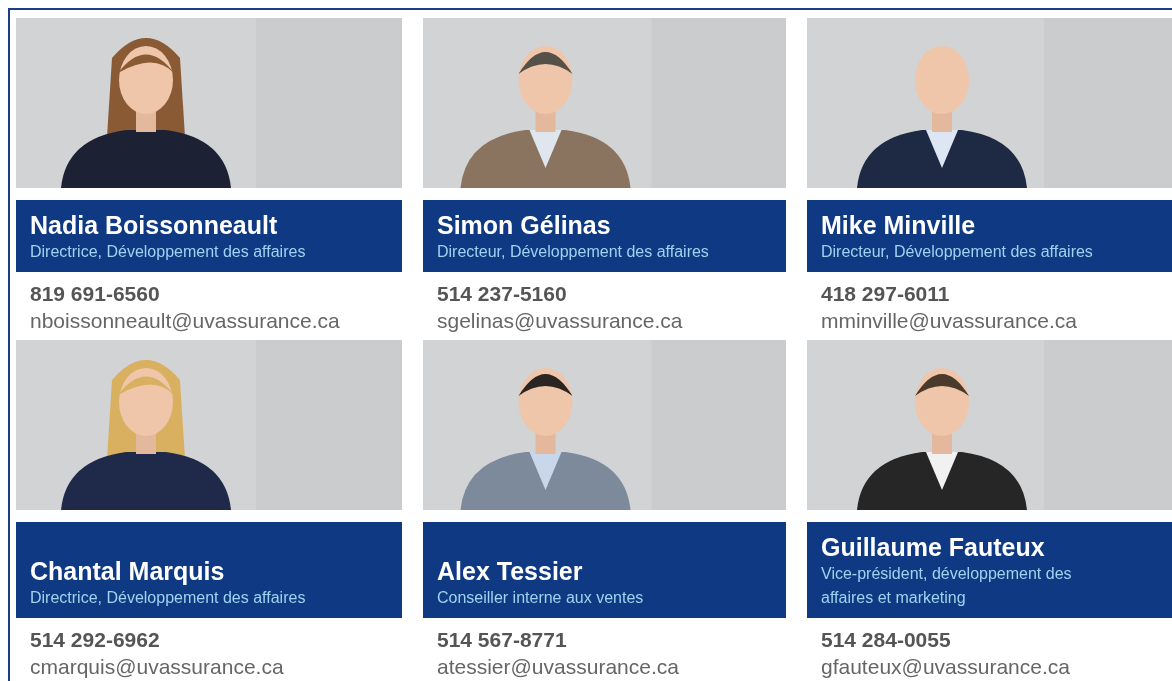  I want to click on person-name: Nadia Boissonneault, so click(154, 225).